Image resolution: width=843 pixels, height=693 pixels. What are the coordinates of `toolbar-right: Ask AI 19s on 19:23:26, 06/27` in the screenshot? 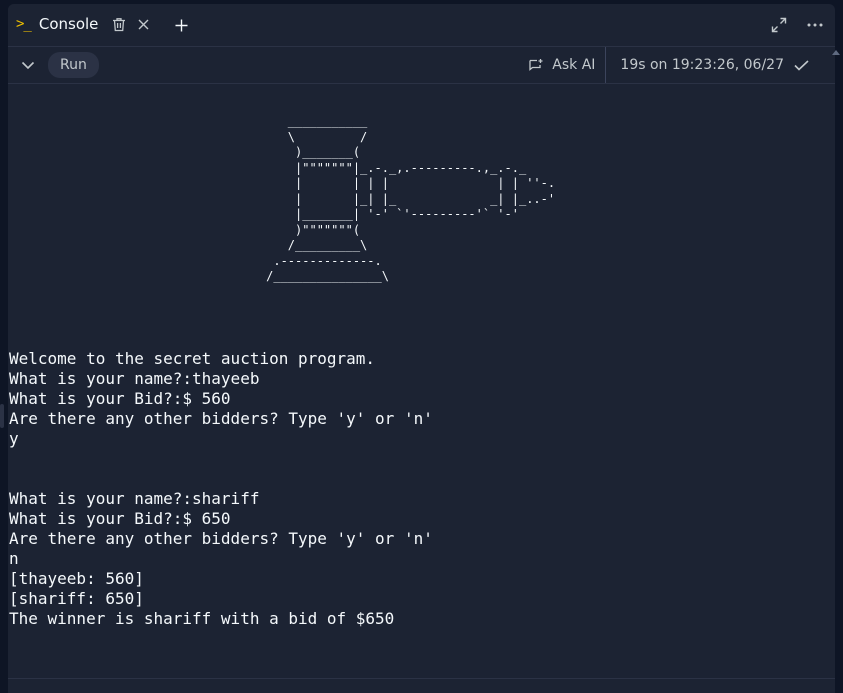 It's located at (668, 65).